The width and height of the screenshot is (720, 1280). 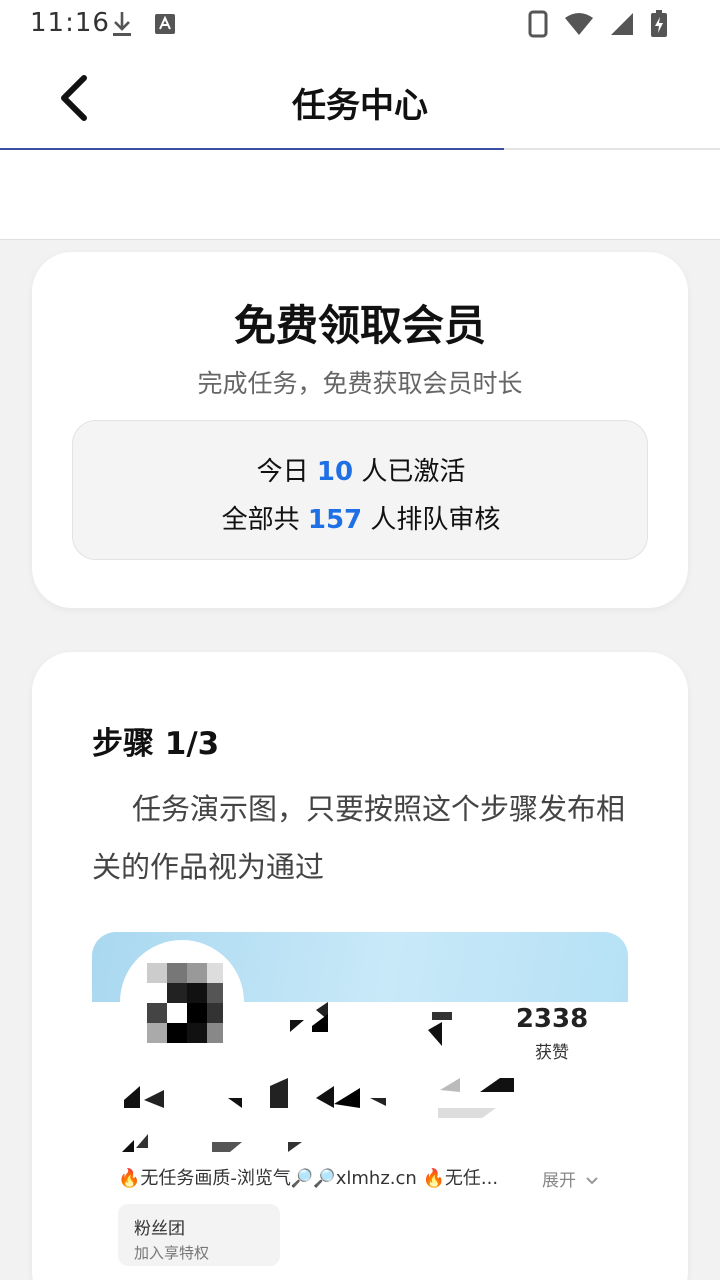 I want to click on total-suffix: 人排队审核, so click(x=435, y=520).